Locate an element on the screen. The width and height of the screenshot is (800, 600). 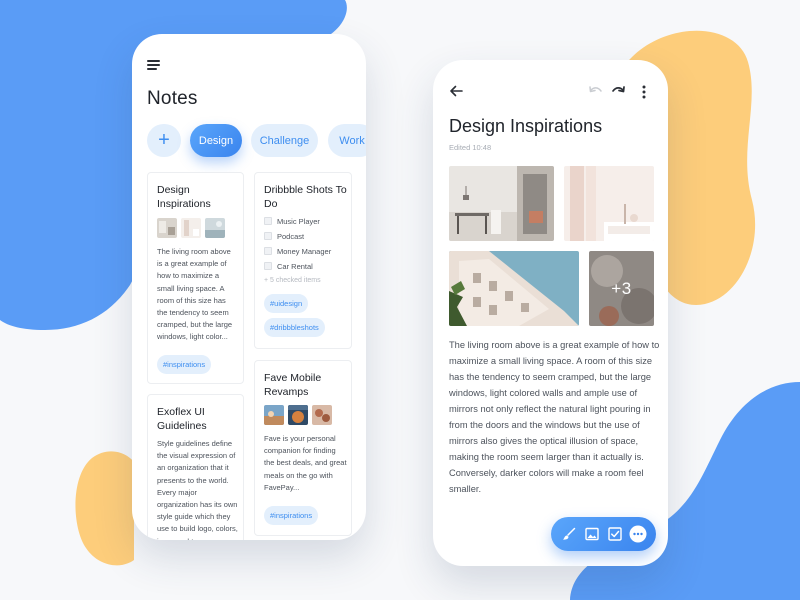
add-category-button: + is located at coordinates (164, 140).